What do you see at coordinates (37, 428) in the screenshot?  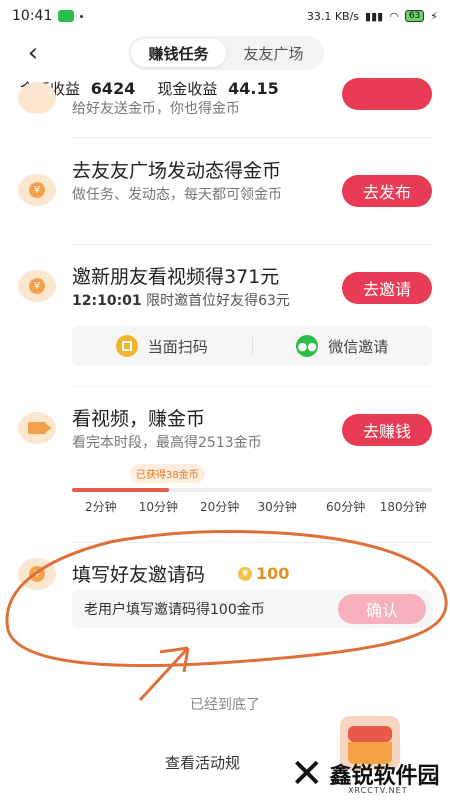 I see `video-camera-icon` at bounding box center [37, 428].